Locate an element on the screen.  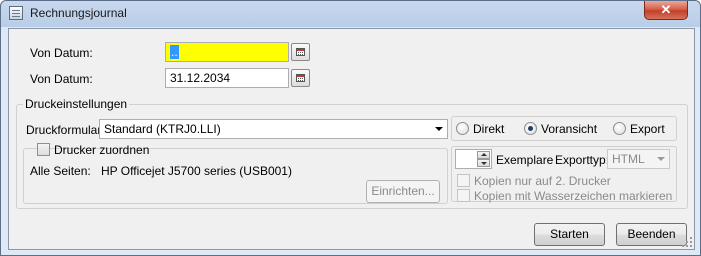
printer-name: HP Officejet J5700 series (USB001) is located at coordinates (196, 171).